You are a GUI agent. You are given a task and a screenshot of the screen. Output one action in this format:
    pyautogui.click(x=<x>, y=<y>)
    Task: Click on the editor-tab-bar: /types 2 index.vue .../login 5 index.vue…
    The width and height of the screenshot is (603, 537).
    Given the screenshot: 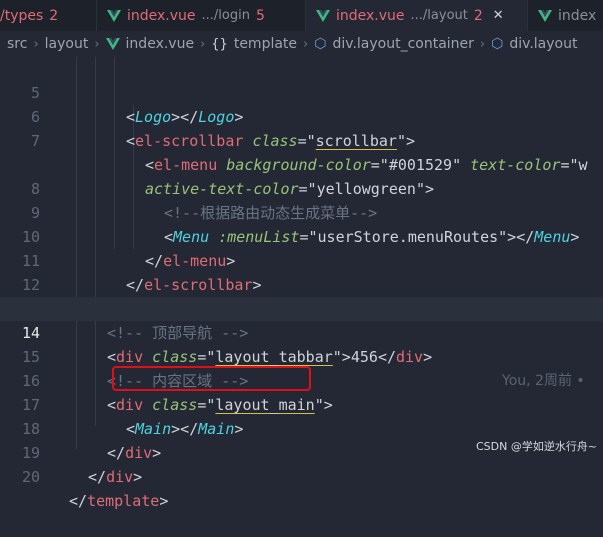 What is the action you would take?
    pyautogui.click(x=301, y=15)
    